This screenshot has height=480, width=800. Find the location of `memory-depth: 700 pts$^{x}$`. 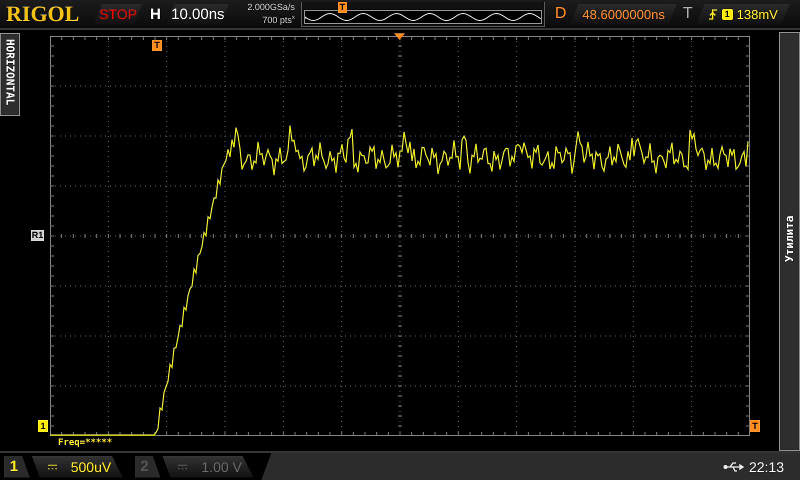

memory-depth: 700 pts$^{x}$ is located at coordinates (278, 20).